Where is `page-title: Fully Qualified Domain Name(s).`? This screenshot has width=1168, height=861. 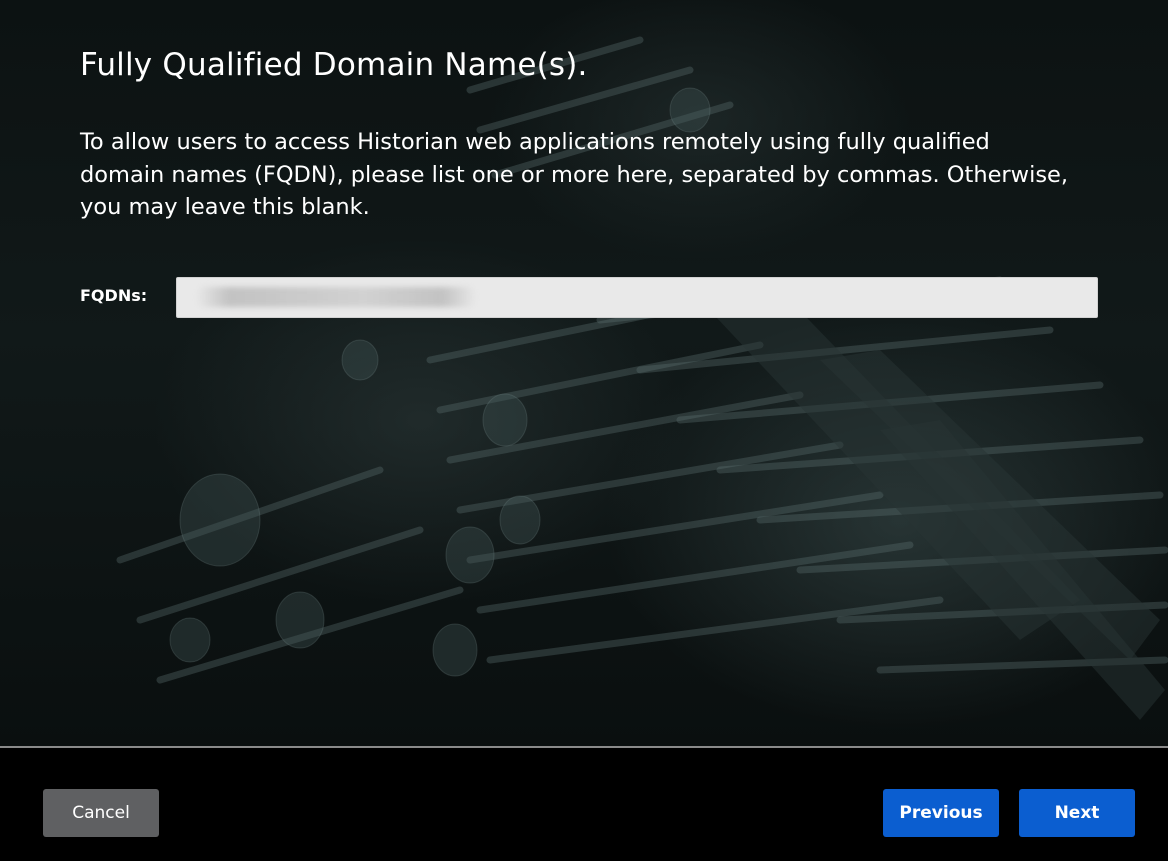 page-title: Fully Qualified Domain Name(s). is located at coordinates (334, 65).